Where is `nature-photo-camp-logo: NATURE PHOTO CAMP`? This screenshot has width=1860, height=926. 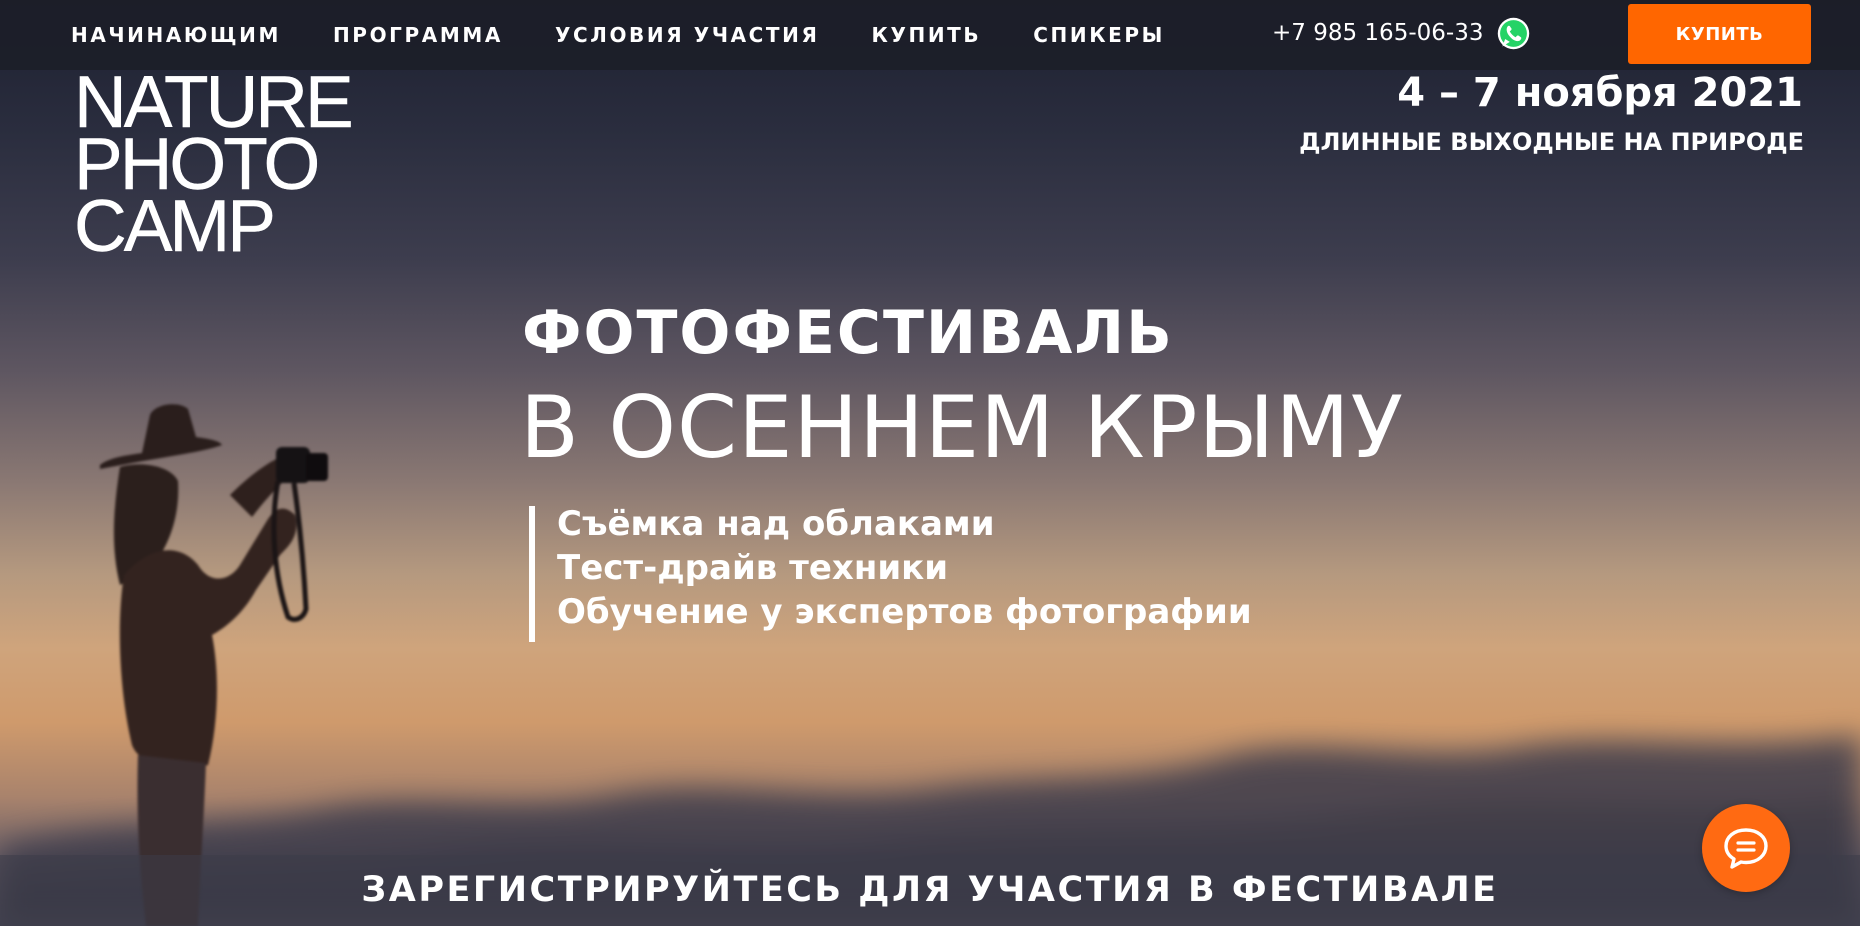 nature-photo-camp-logo: NATURE PHOTO CAMP is located at coordinates (214, 166).